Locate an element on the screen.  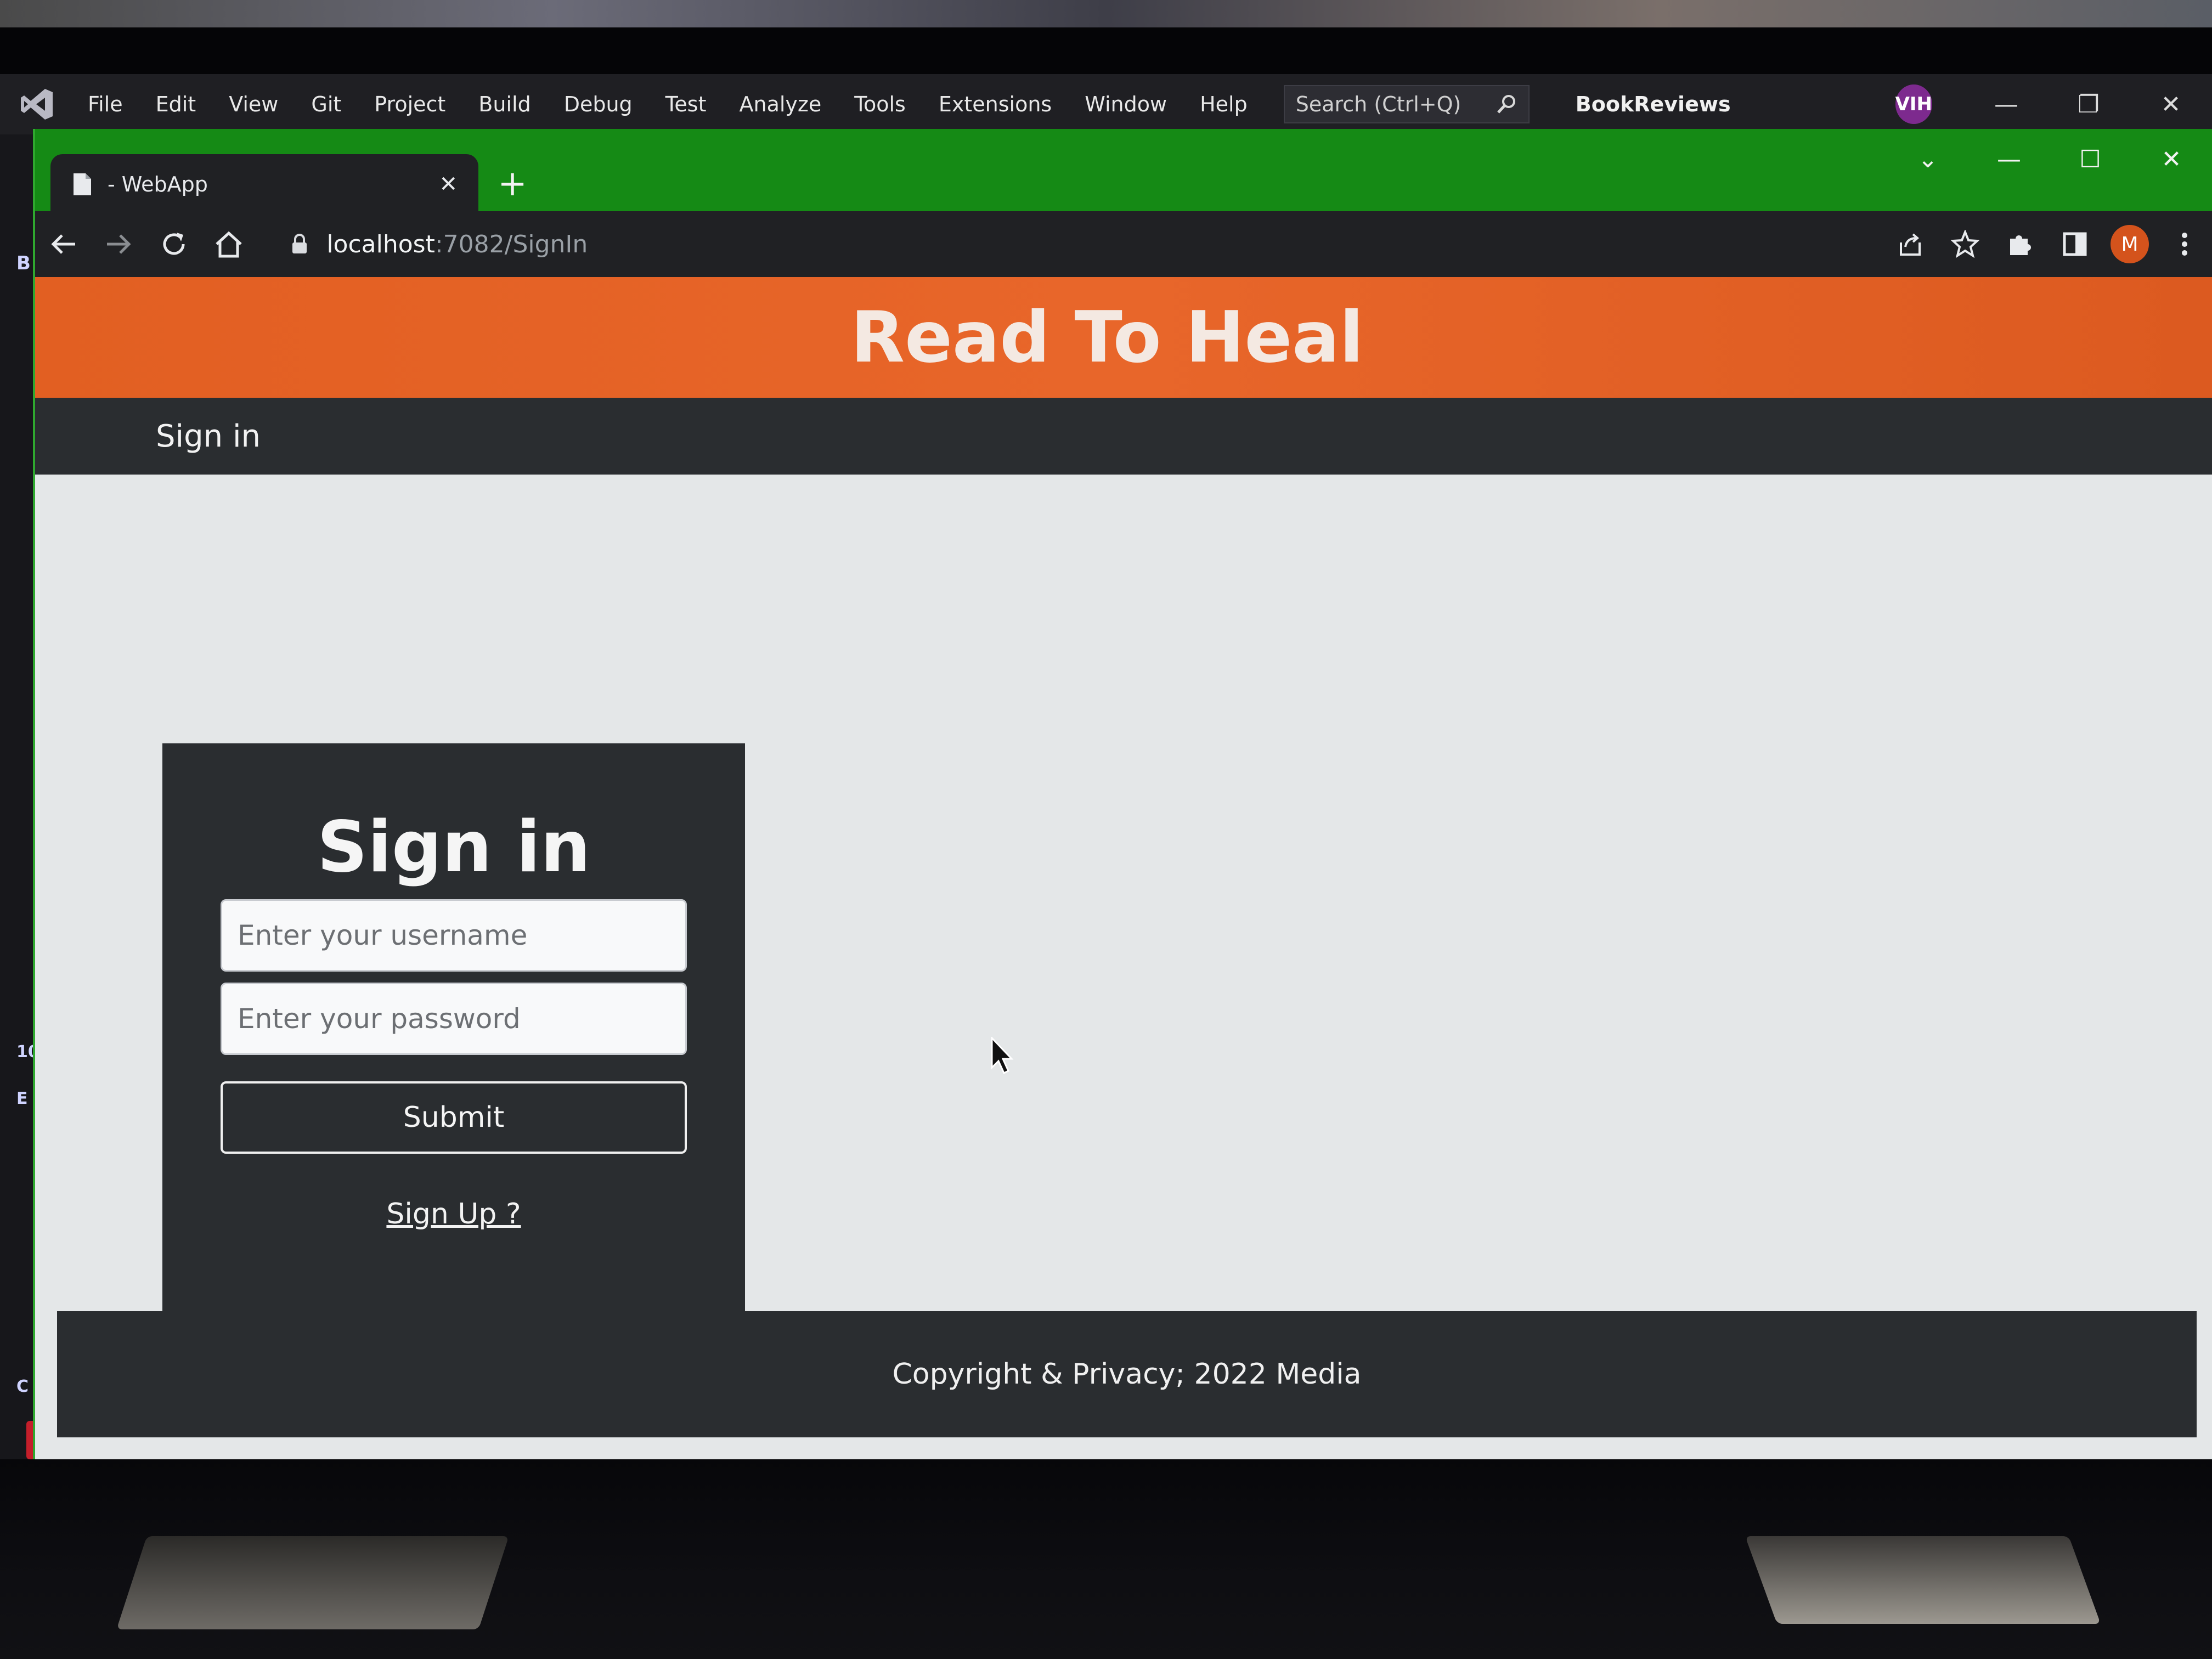
share-icon is located at coordinates (1910, 244).